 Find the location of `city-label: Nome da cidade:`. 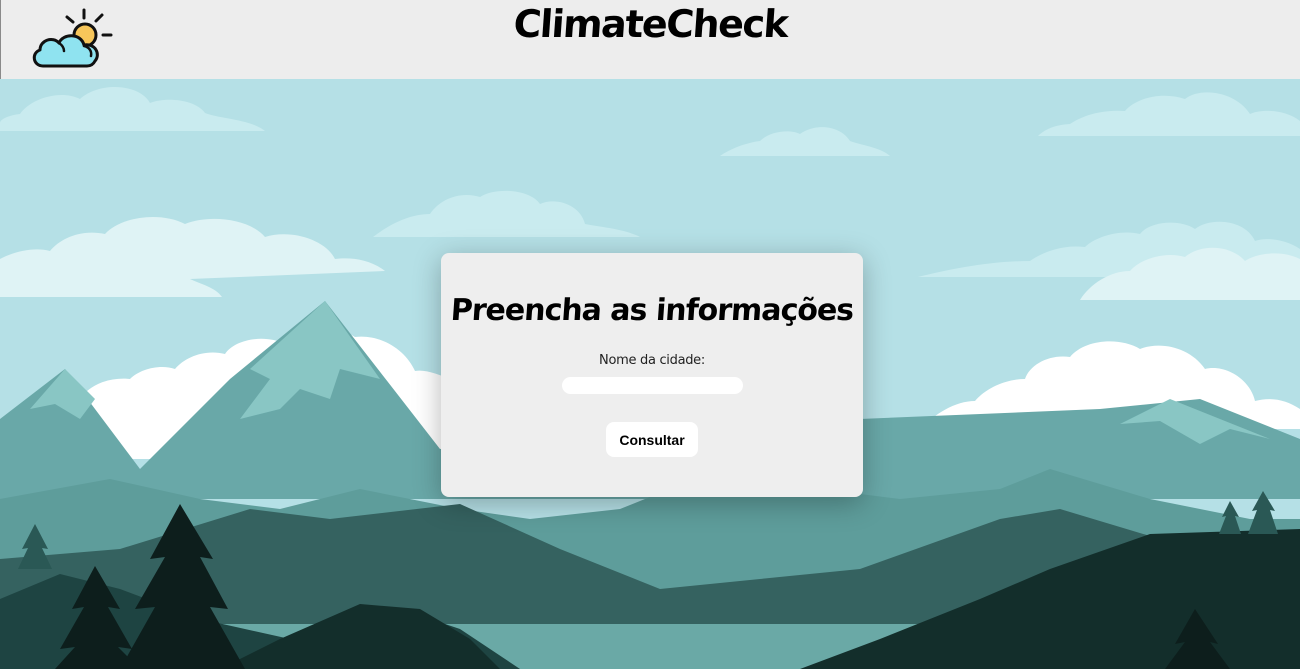

city-label: Nome da cidade: is located at coordinates (652, 360).